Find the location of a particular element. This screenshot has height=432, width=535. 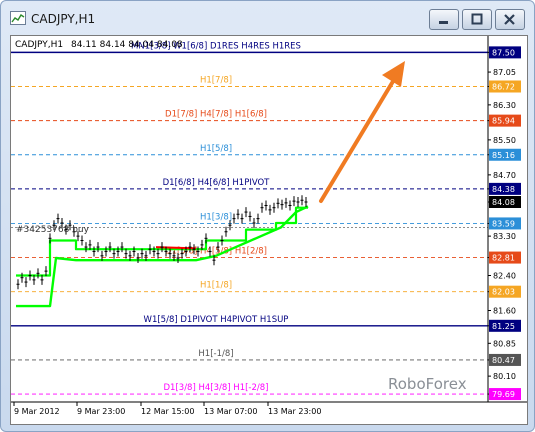

level-label: D1[3/8] H4[3/8] H1[-2/8] is located at coordinates (216, 388).